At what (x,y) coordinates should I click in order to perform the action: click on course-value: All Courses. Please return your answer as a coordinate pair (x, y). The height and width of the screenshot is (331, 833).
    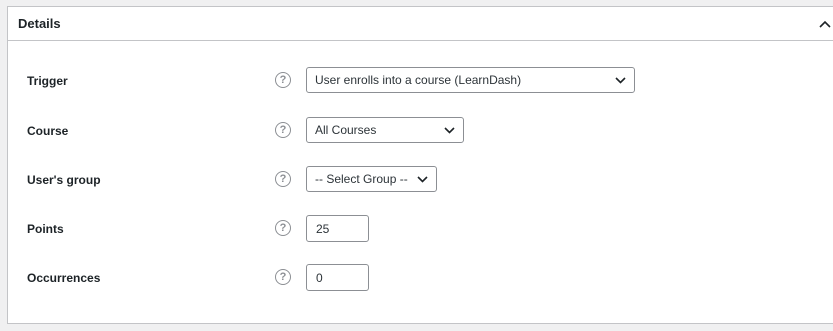
    Looking at the image, I should click on (346, 130).